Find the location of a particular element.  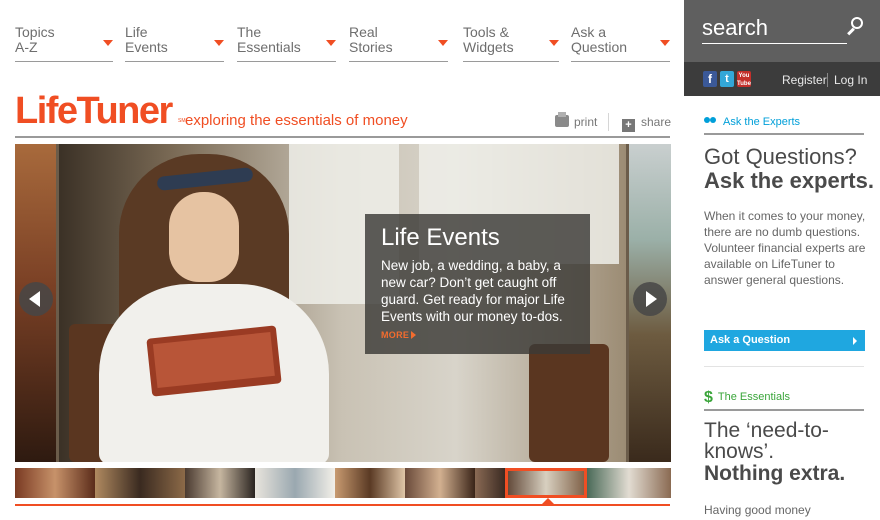

nav-label-line1: Topics is located at coordinates (35, 32).